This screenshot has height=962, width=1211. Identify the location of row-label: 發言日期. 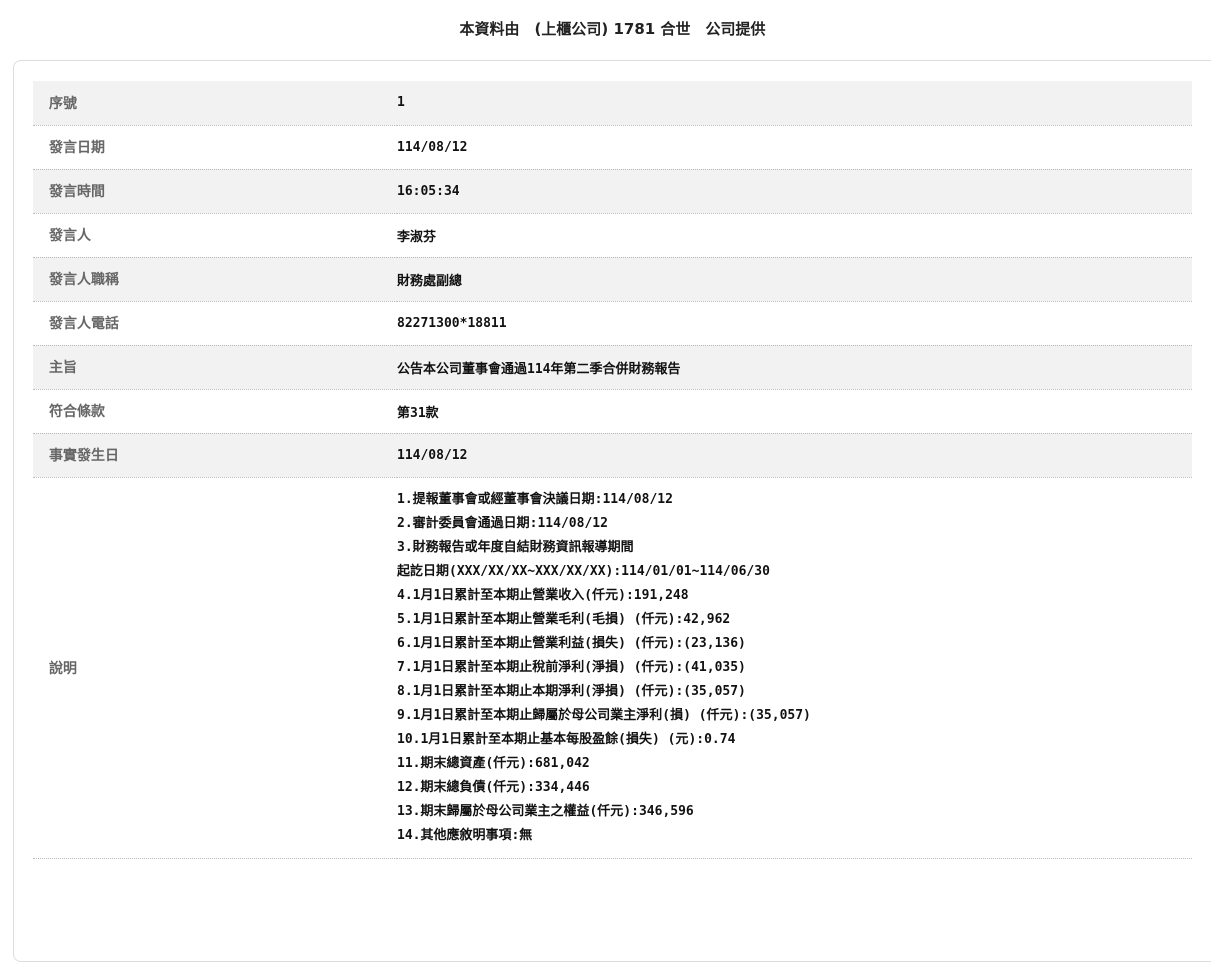
(215, 147).